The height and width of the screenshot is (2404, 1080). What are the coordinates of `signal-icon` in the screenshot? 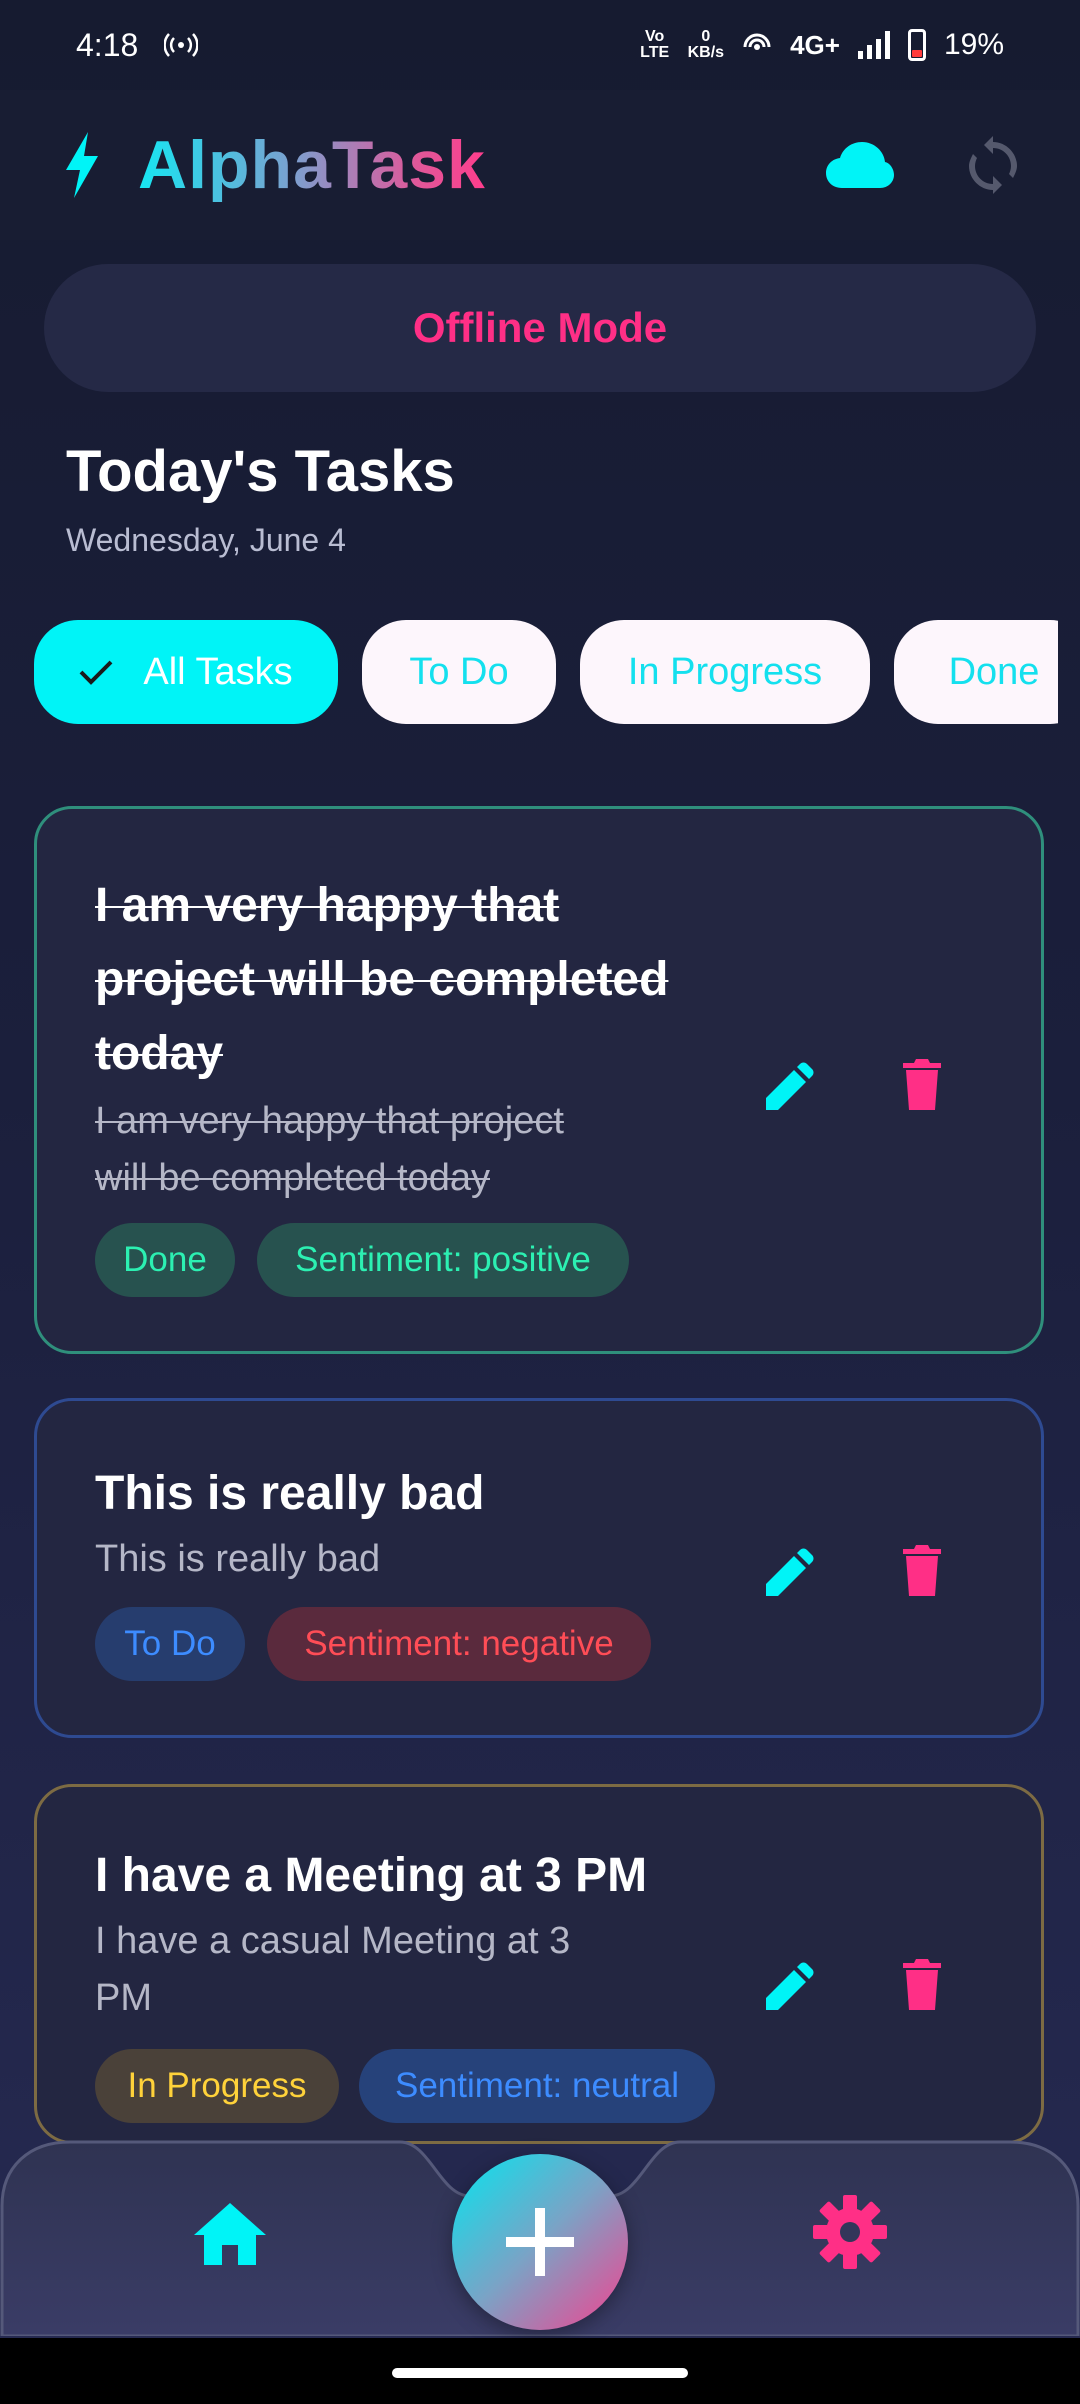 It's located at (873, 45).